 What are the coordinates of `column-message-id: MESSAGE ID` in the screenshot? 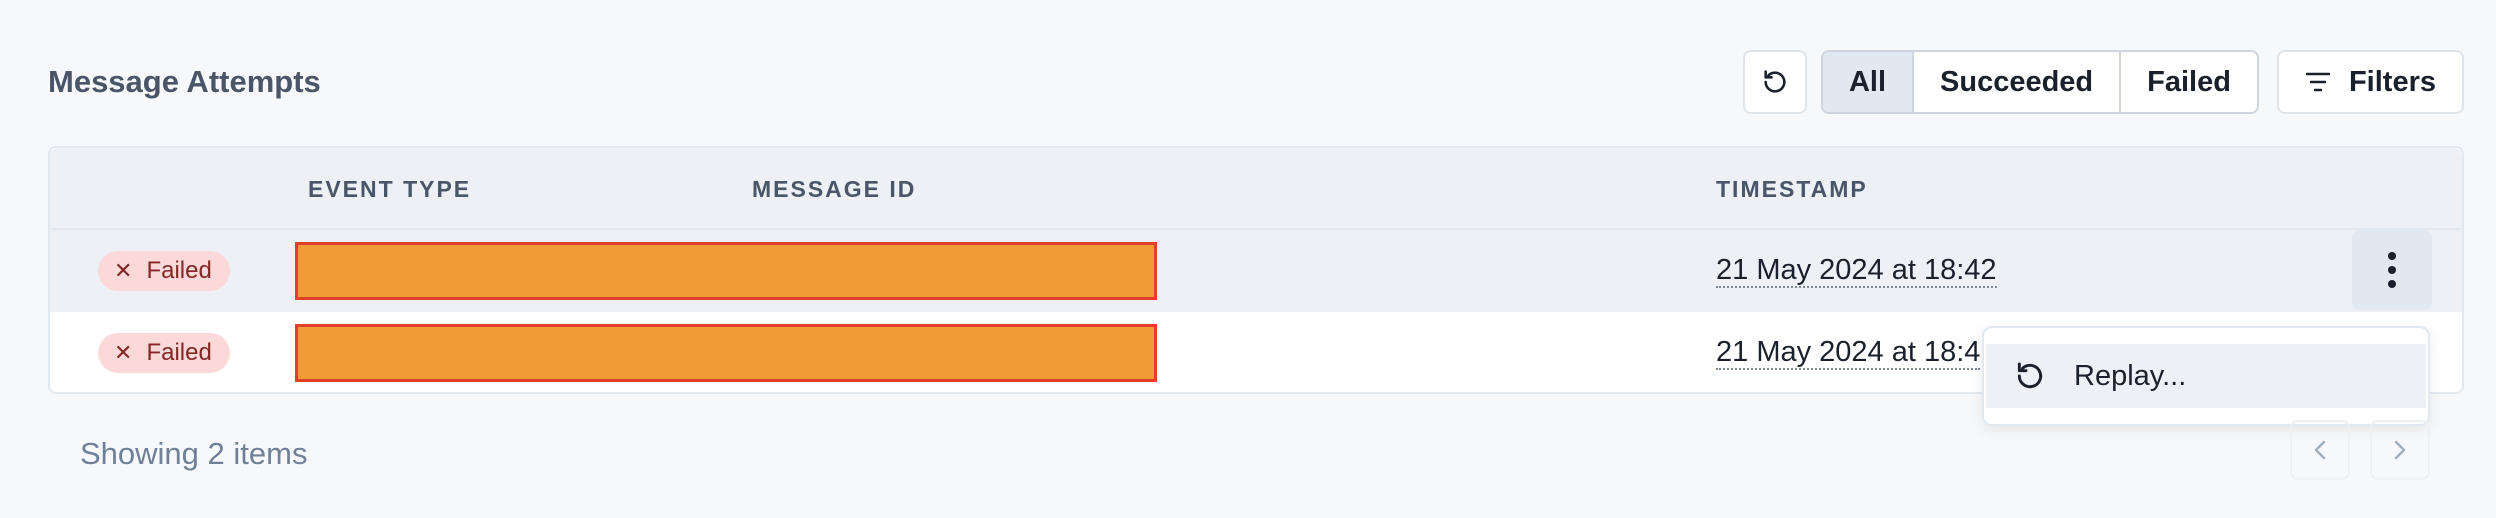 It's located at (834, 189).